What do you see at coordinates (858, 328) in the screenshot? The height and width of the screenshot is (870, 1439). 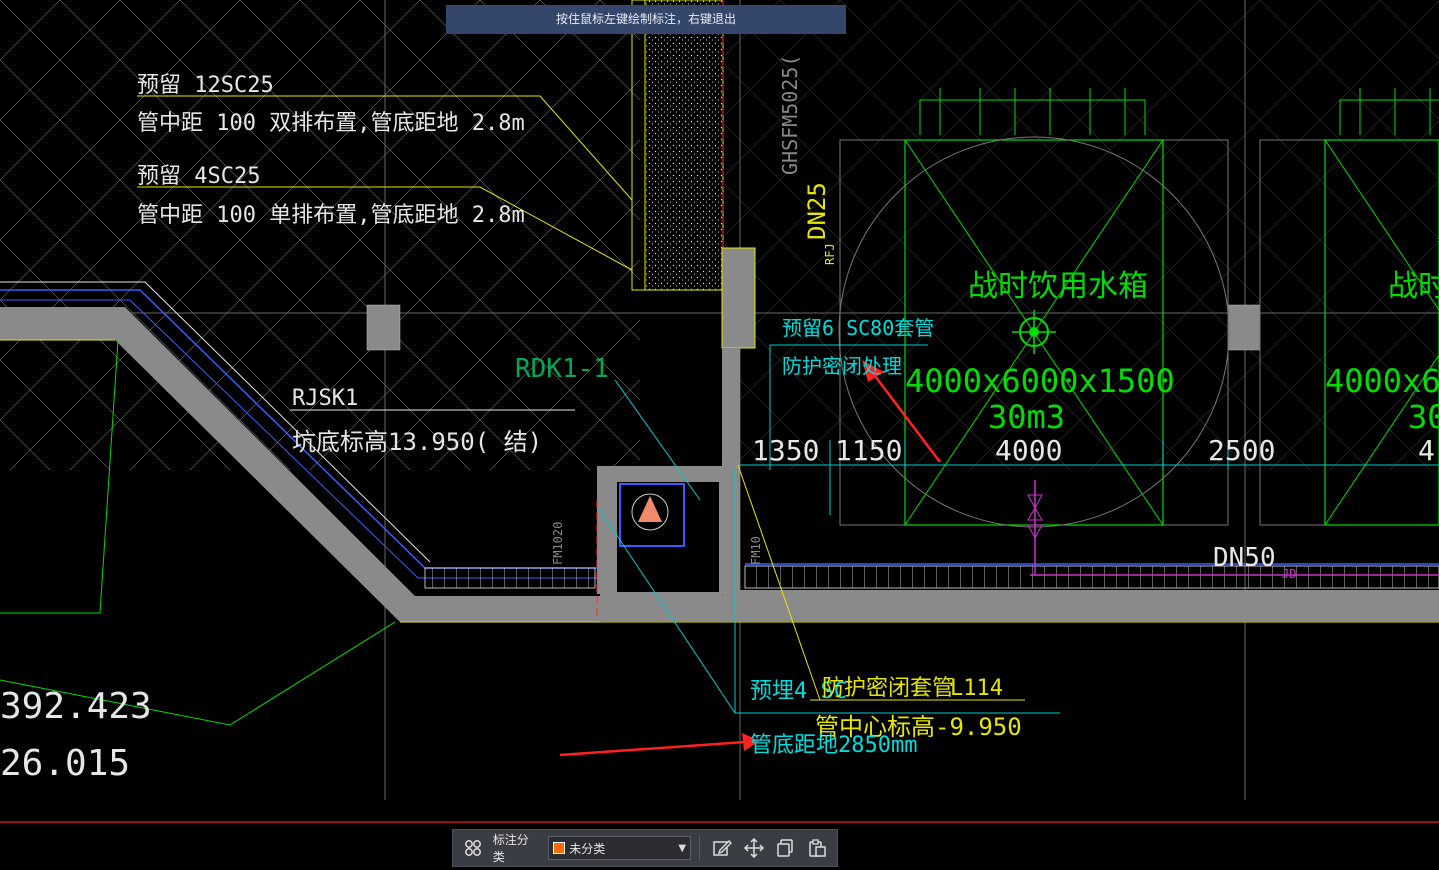 I see `sleeve-line1: 预留6 SC80套管` at bounding box center [858, 328].